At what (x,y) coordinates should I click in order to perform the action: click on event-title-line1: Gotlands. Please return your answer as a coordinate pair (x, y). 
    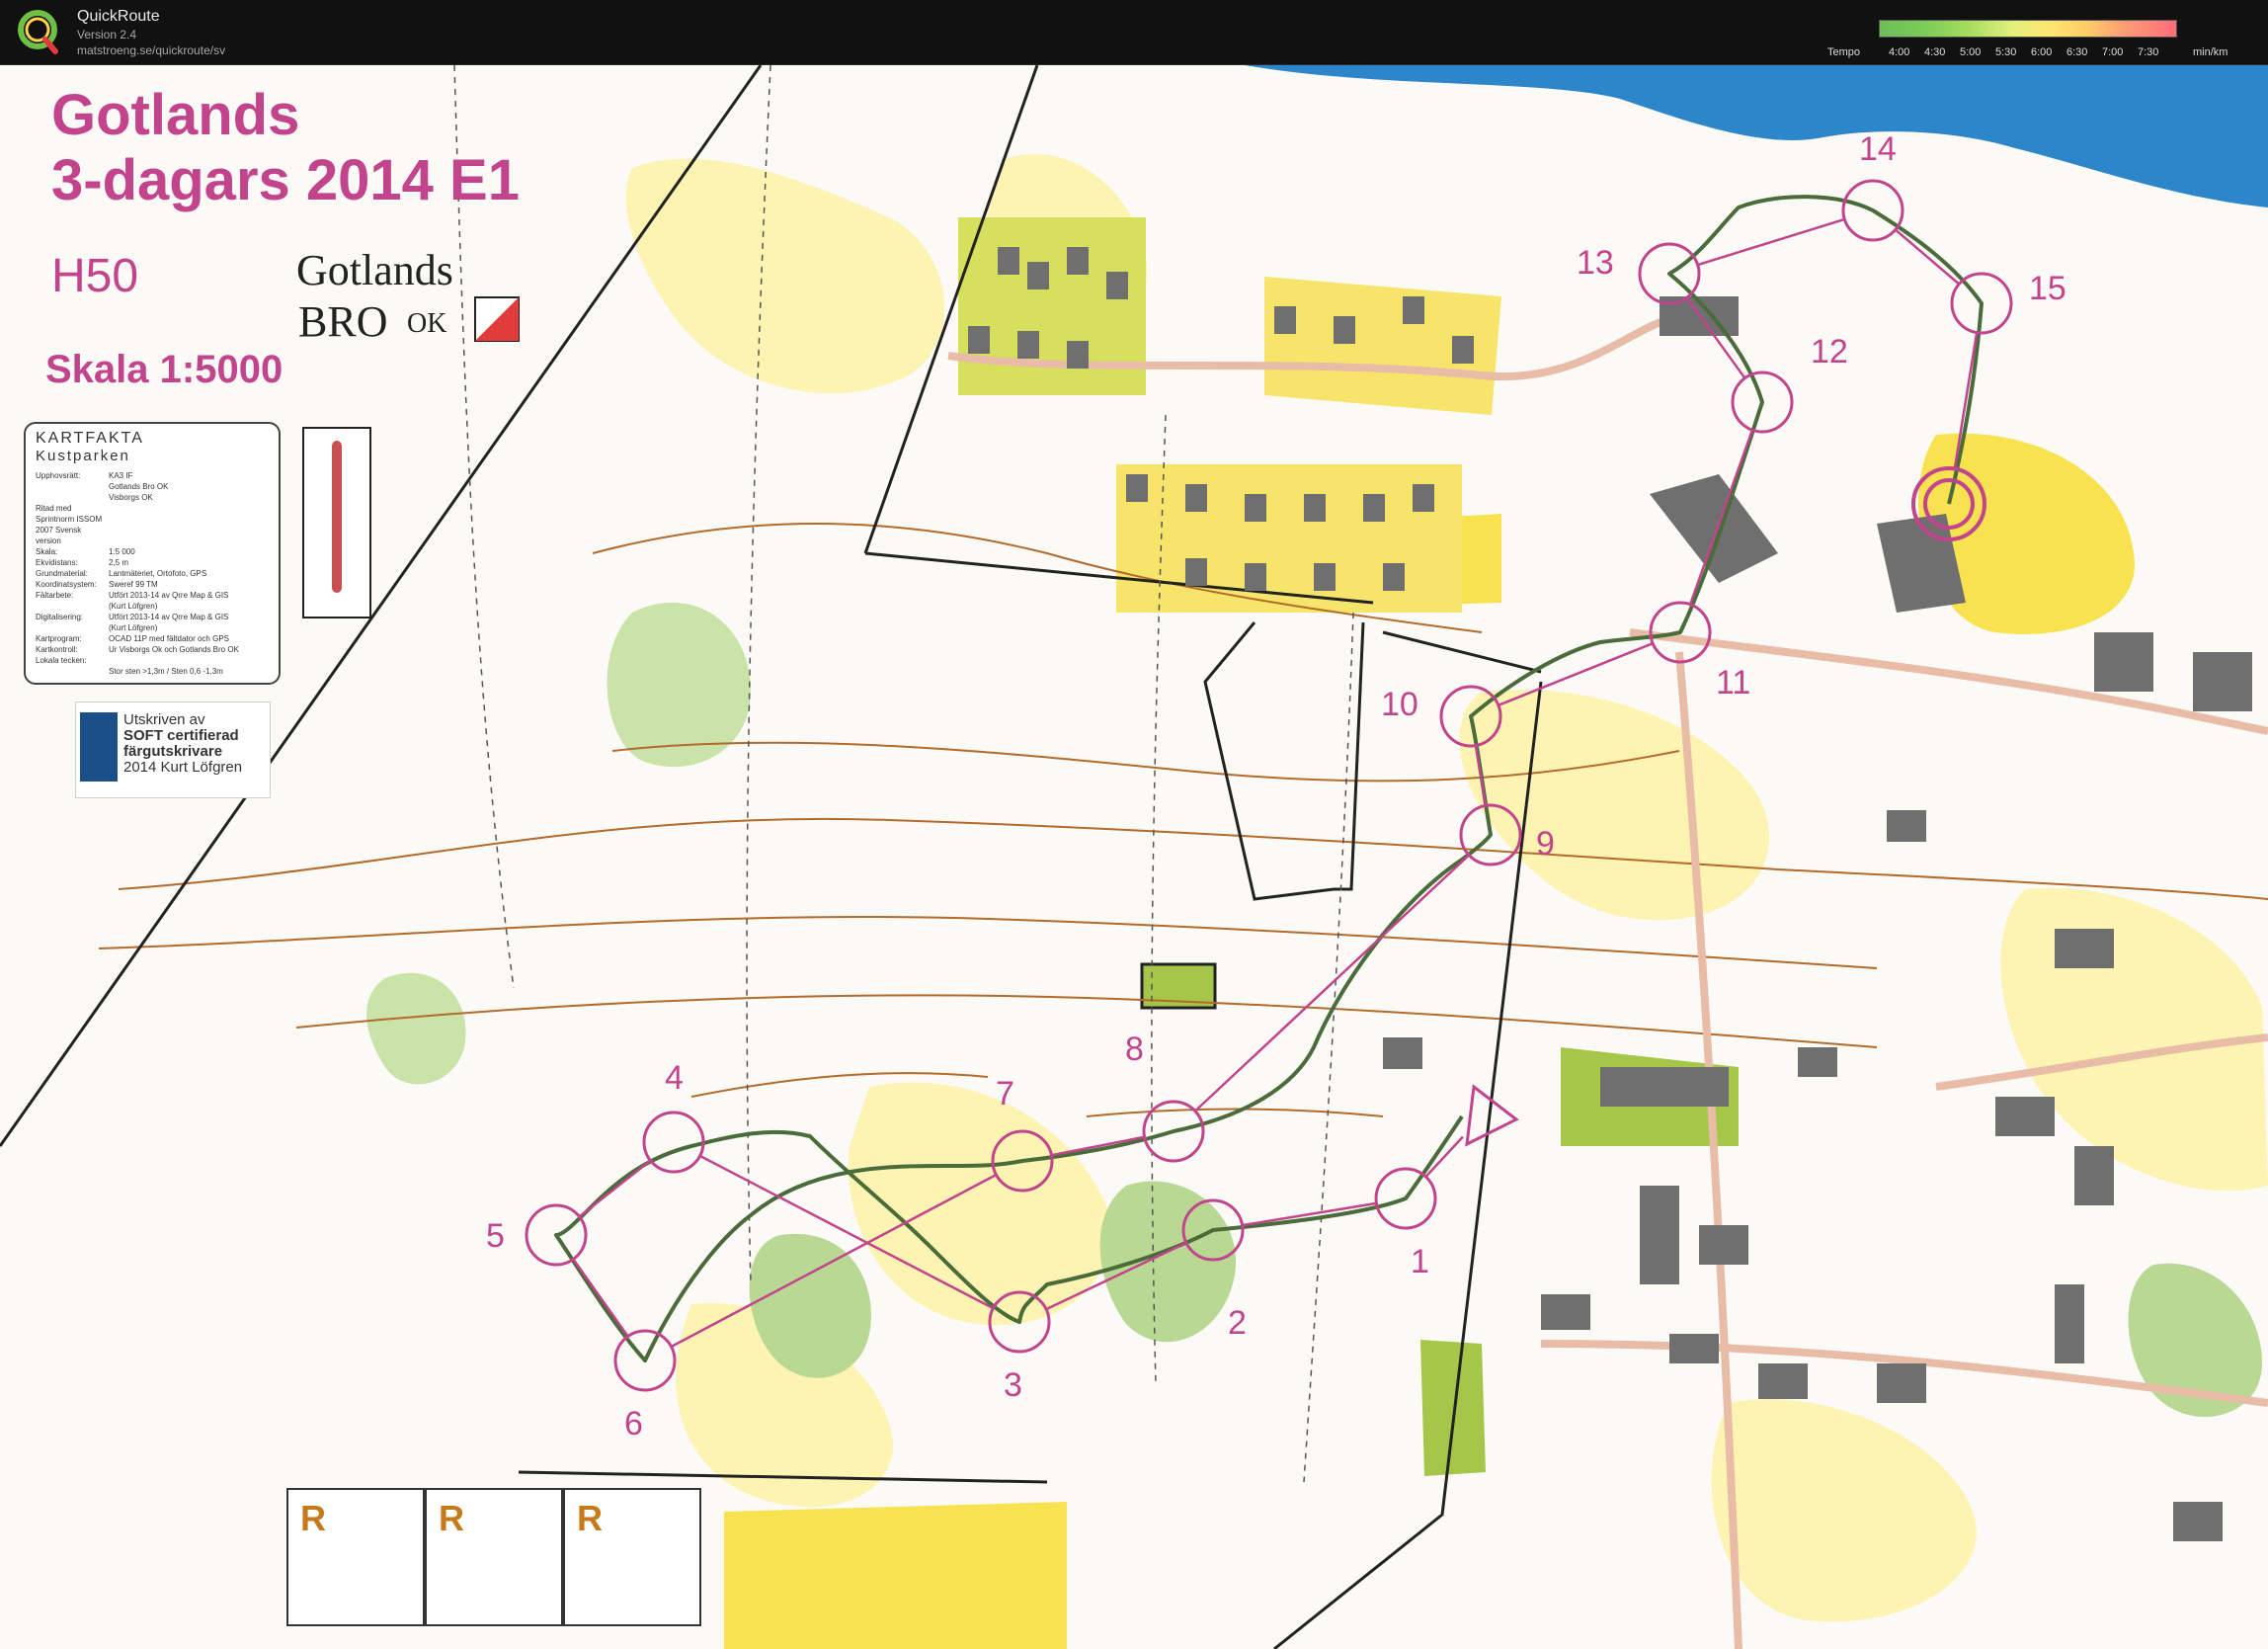
    Looking at the image, I should click on (176, 115).